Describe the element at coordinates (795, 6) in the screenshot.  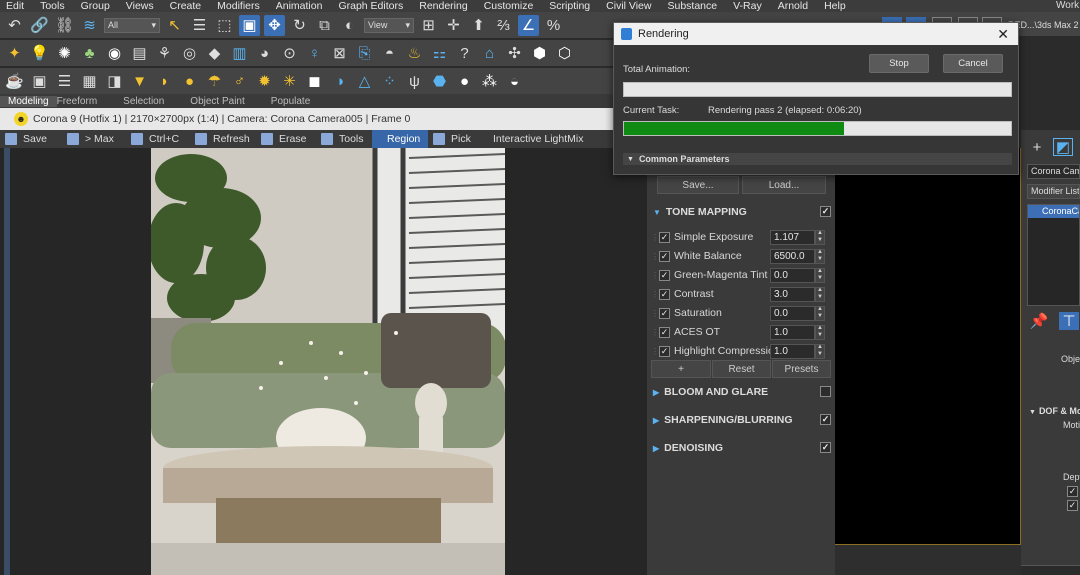
I see `menu-arnold: Arnold` at that location.